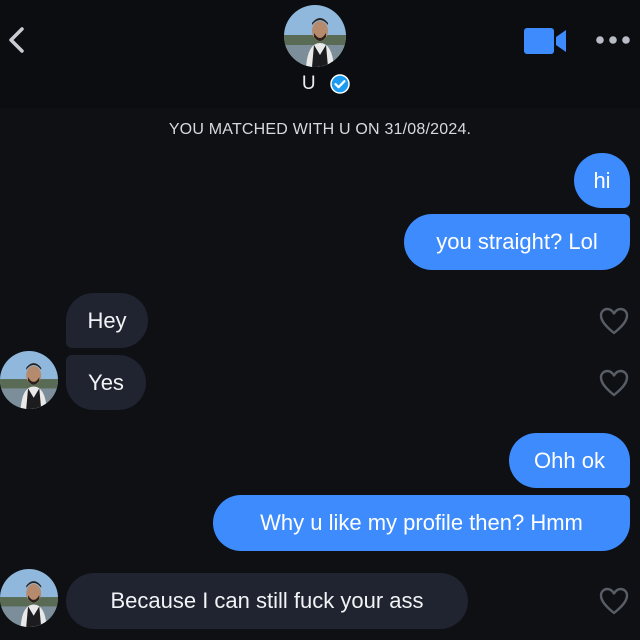  What do you see at coordinates (340, 84) in the screenshot?
I see `verified-badge-icon` at bounding box center [340, 84].